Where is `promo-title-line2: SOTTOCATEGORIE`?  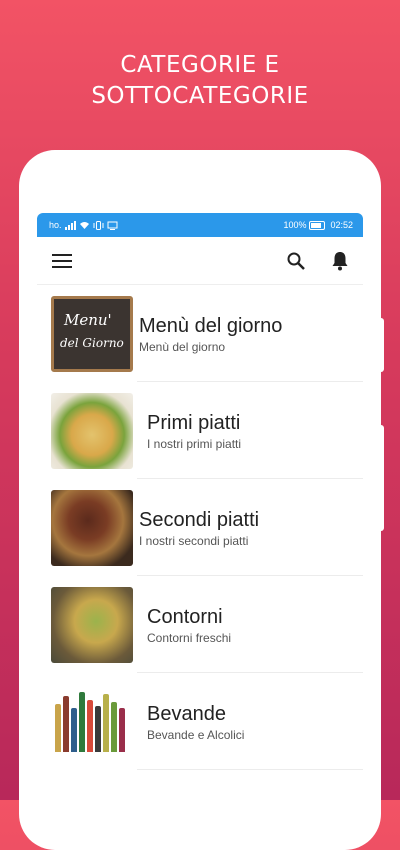 promo-title-line2: SOTTOCATEGORIE is located at coordinates (200, 96).